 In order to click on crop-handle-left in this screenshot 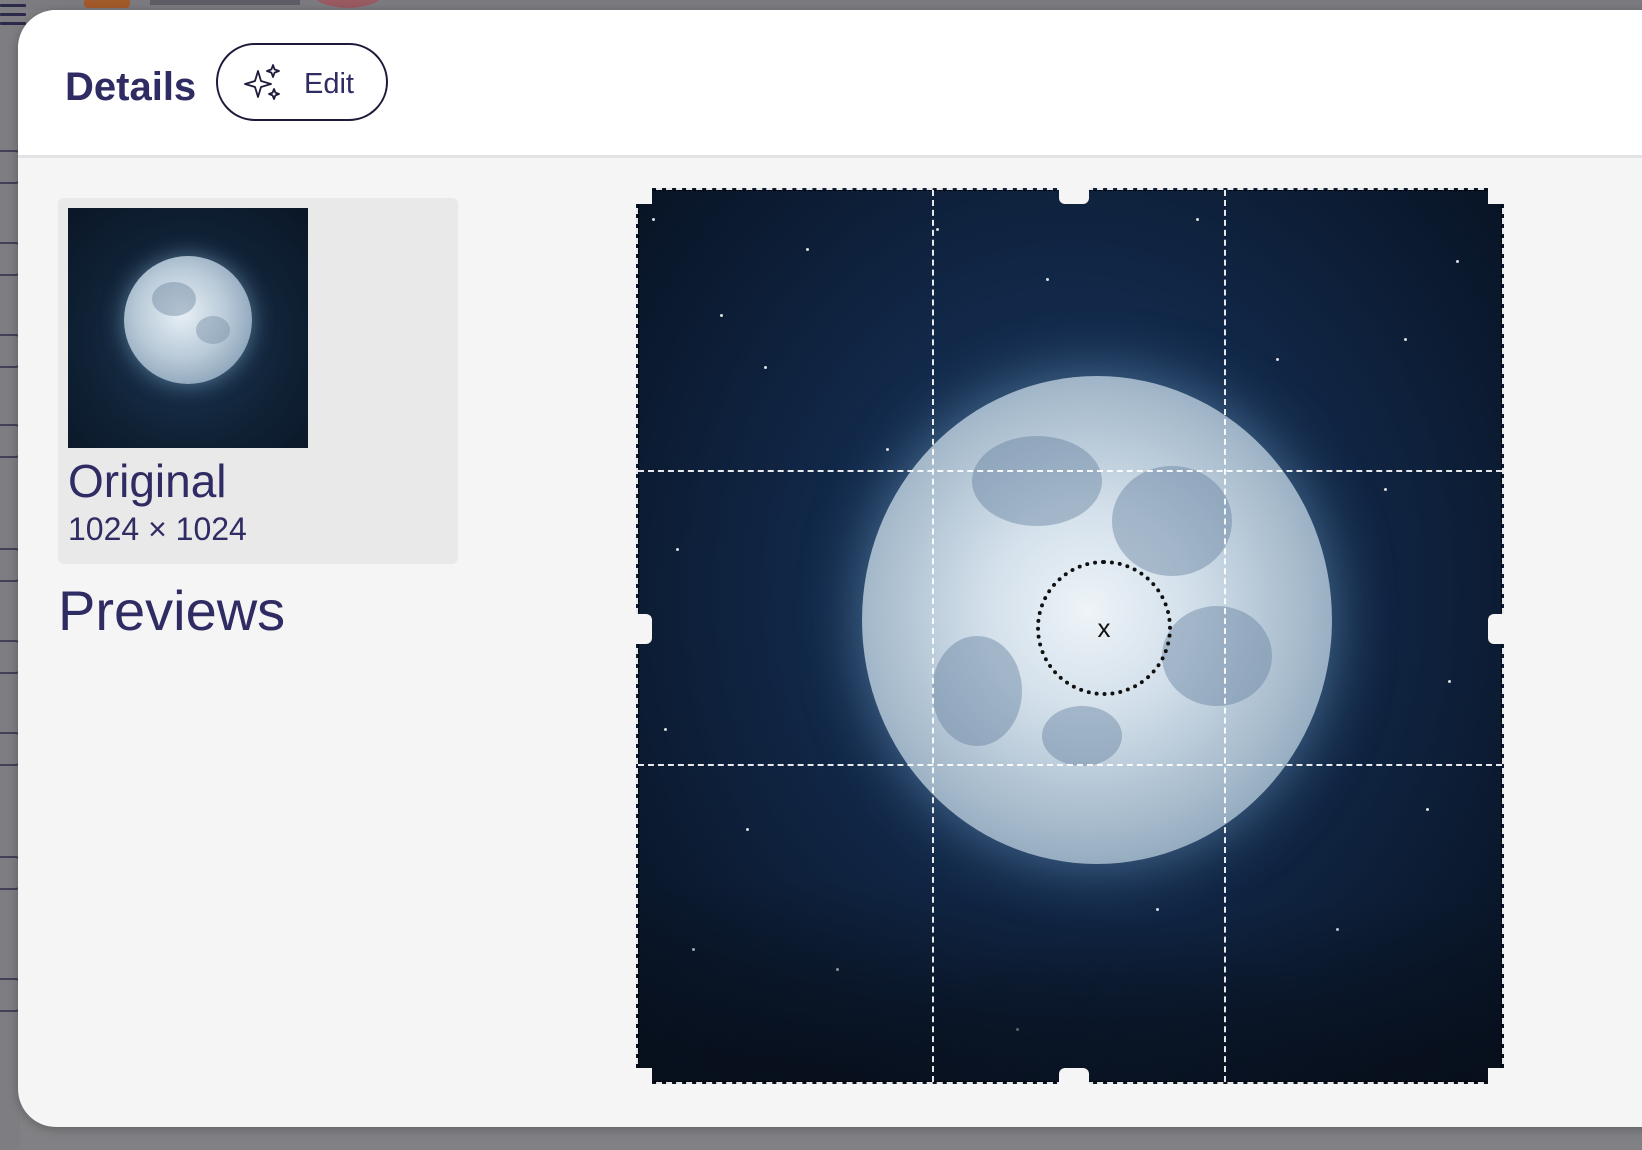, I will do `click(644, 629)`.